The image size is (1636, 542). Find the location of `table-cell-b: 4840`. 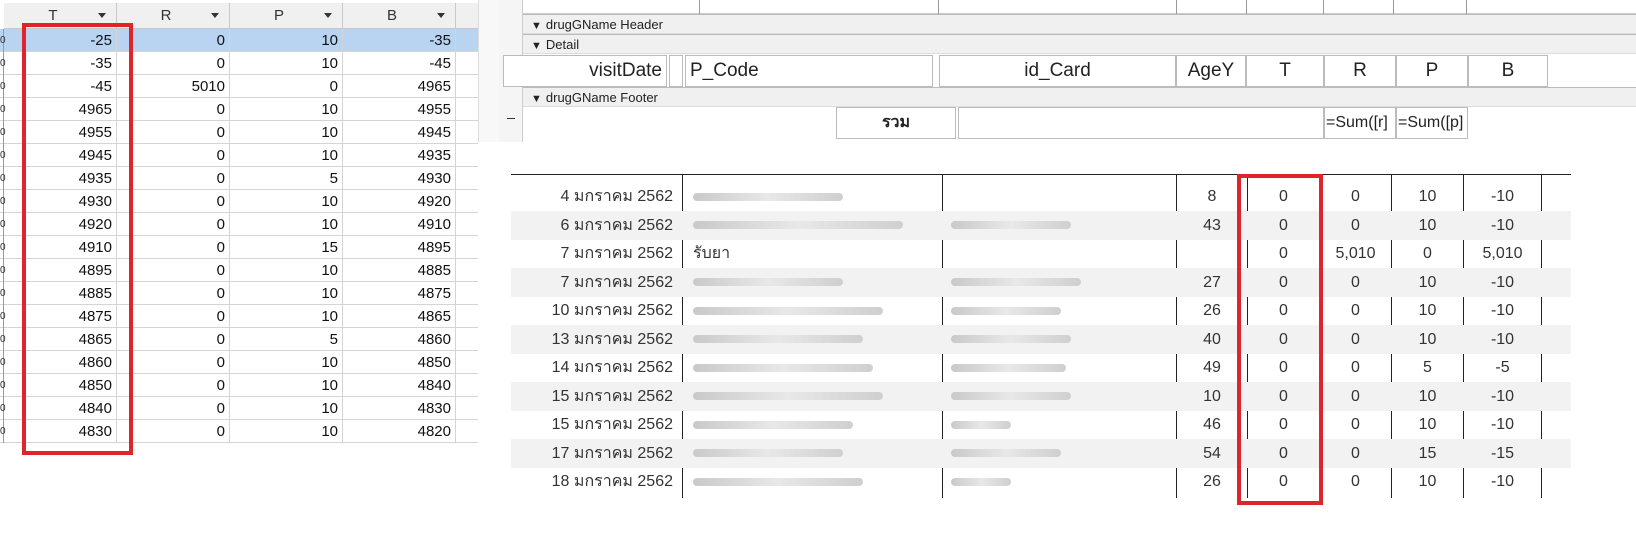

table-cell-b: 4840 is located at coordinates (399, 385).